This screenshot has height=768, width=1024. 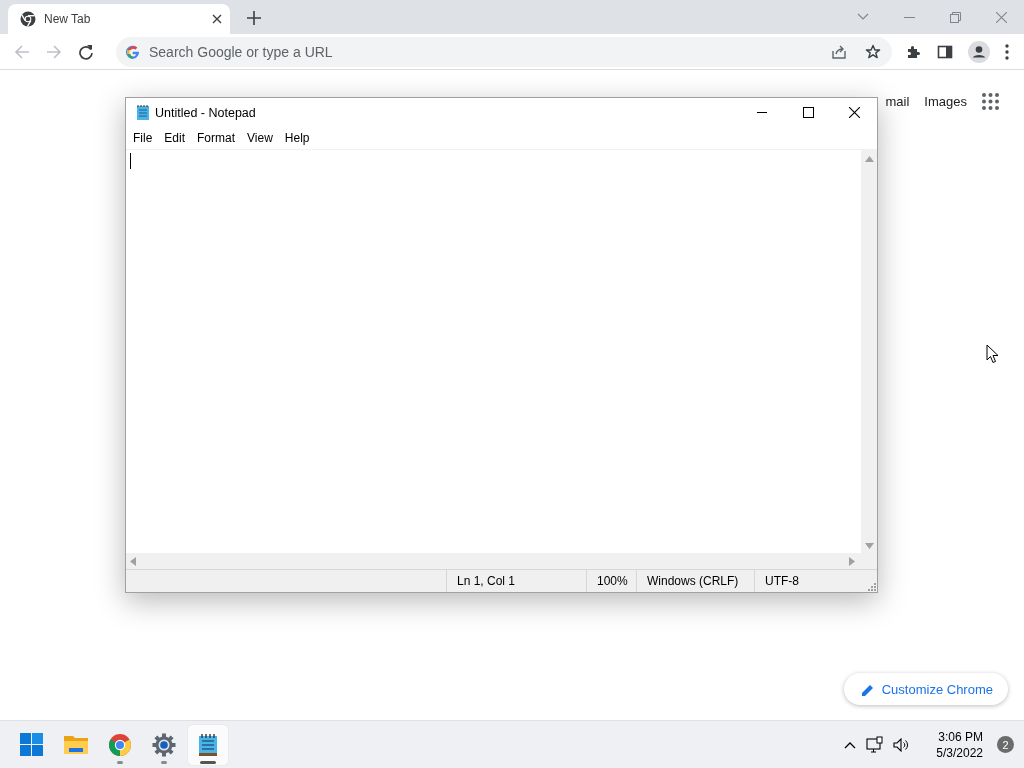 I want to click on more-vertical-icon, so click(x=1007, y=51).